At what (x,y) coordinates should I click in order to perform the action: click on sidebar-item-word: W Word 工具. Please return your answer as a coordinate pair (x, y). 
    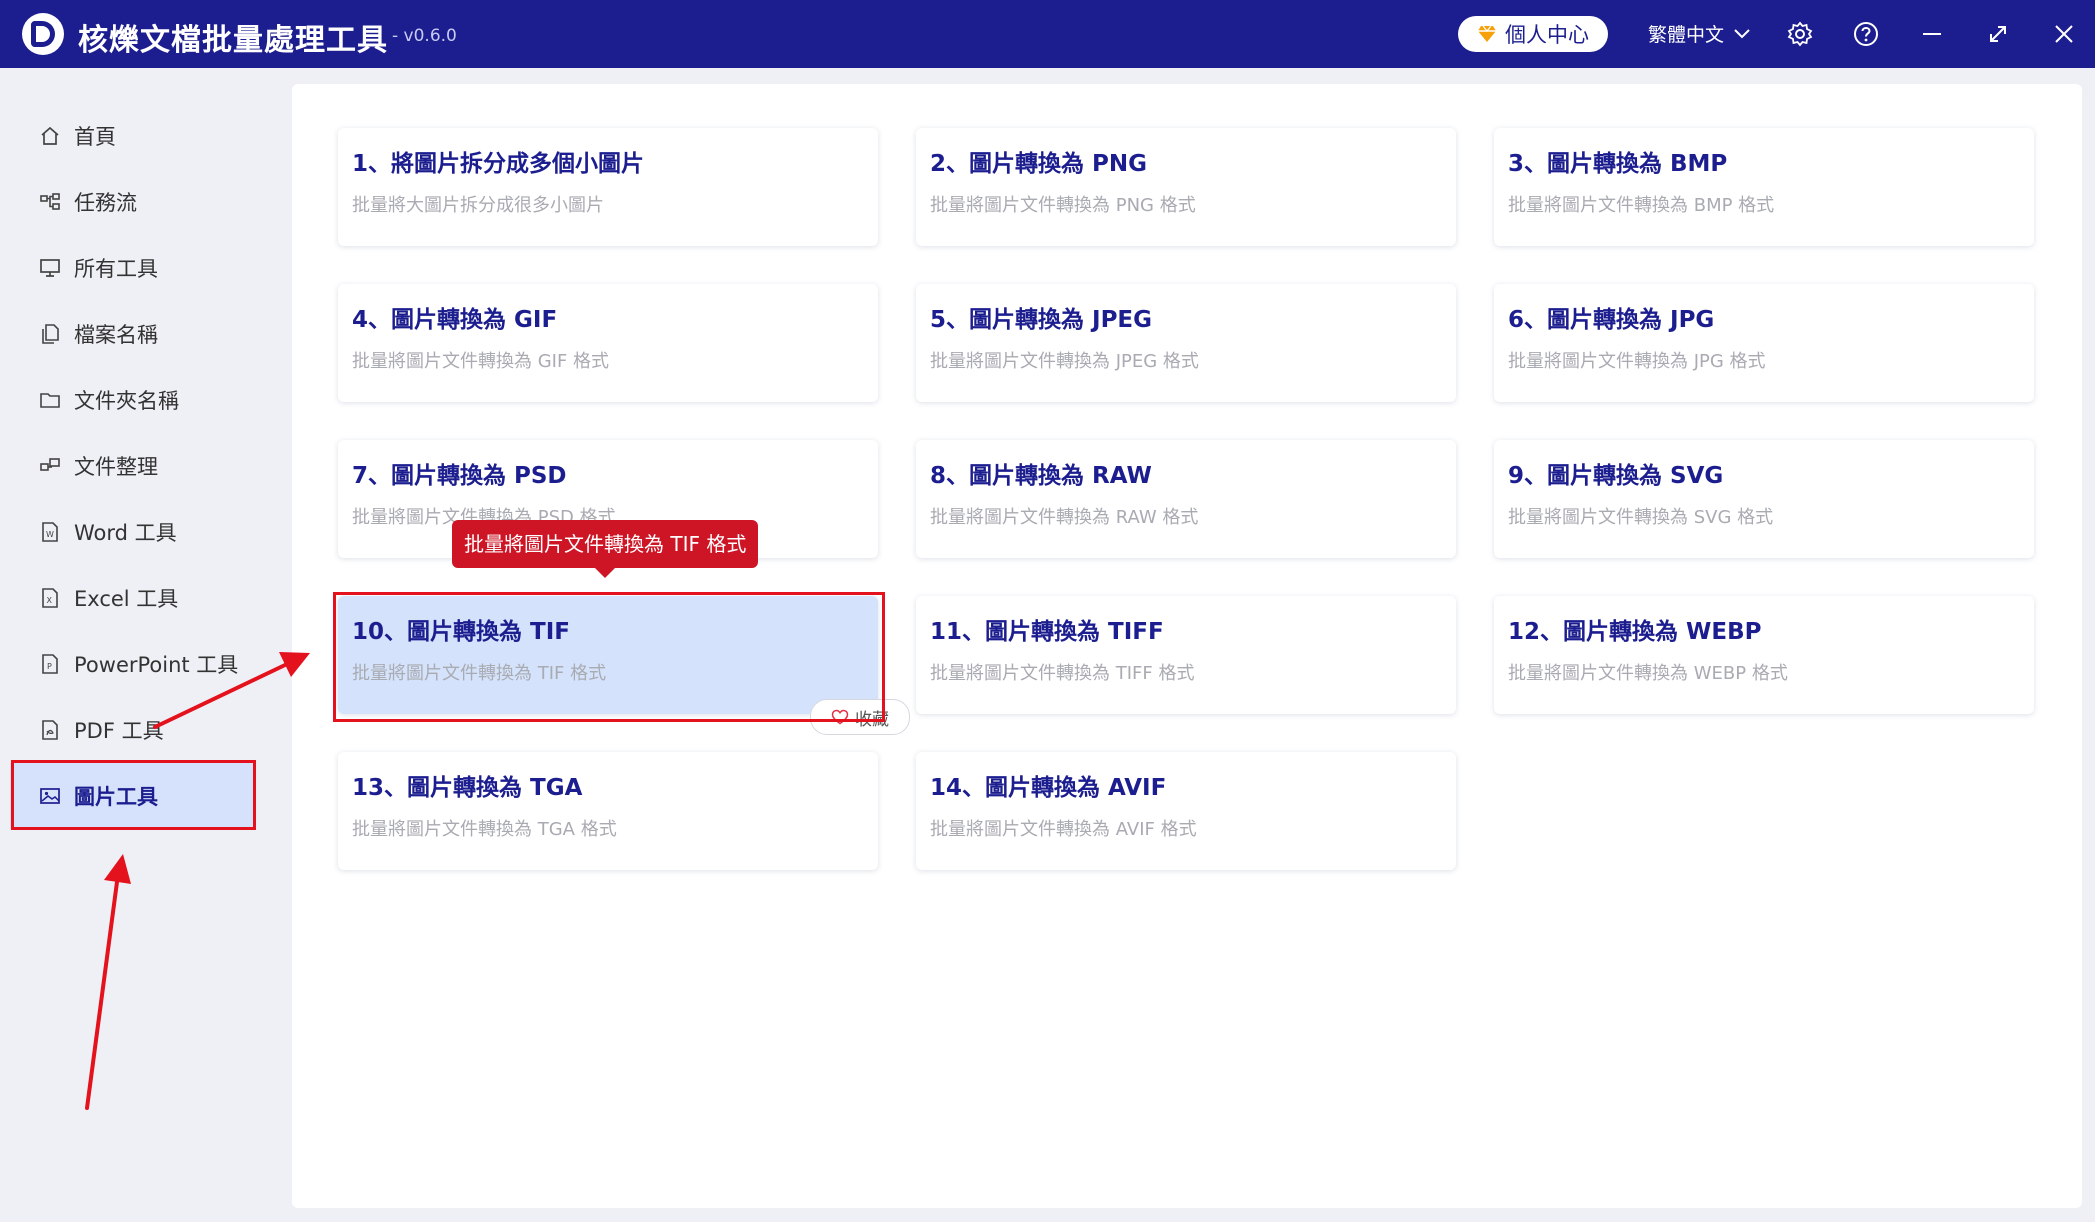
    Looking at the image, I should click on (132, 532).